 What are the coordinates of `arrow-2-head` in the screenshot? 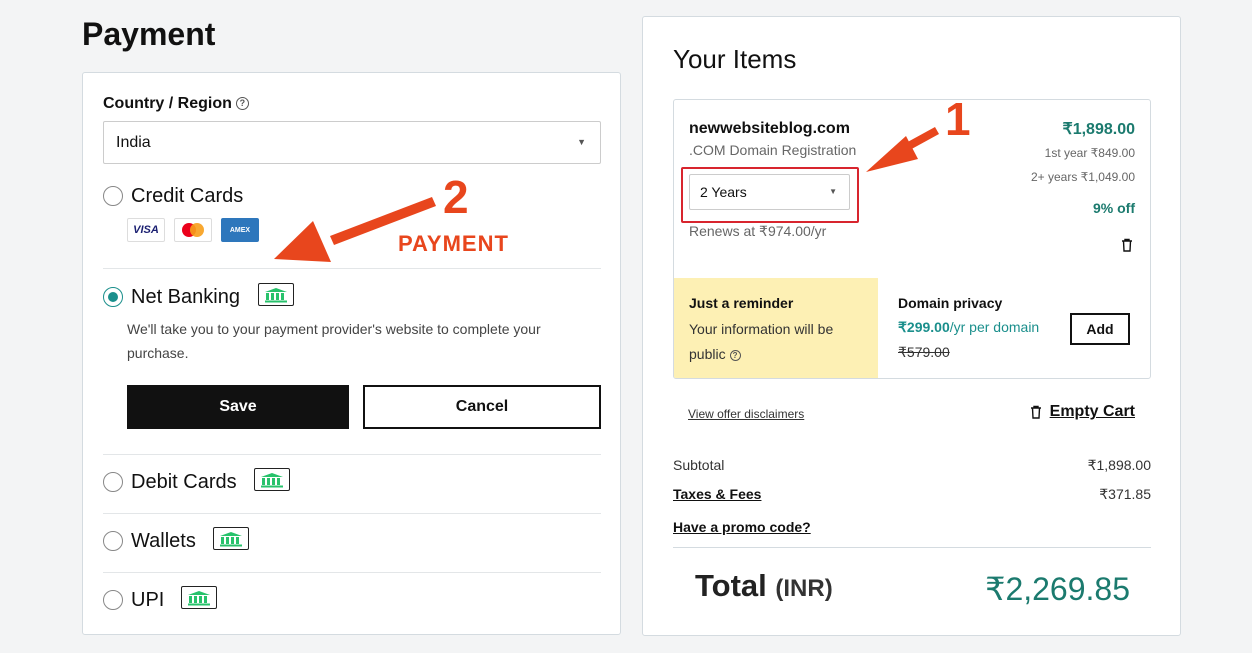 It's located at (302, 241).